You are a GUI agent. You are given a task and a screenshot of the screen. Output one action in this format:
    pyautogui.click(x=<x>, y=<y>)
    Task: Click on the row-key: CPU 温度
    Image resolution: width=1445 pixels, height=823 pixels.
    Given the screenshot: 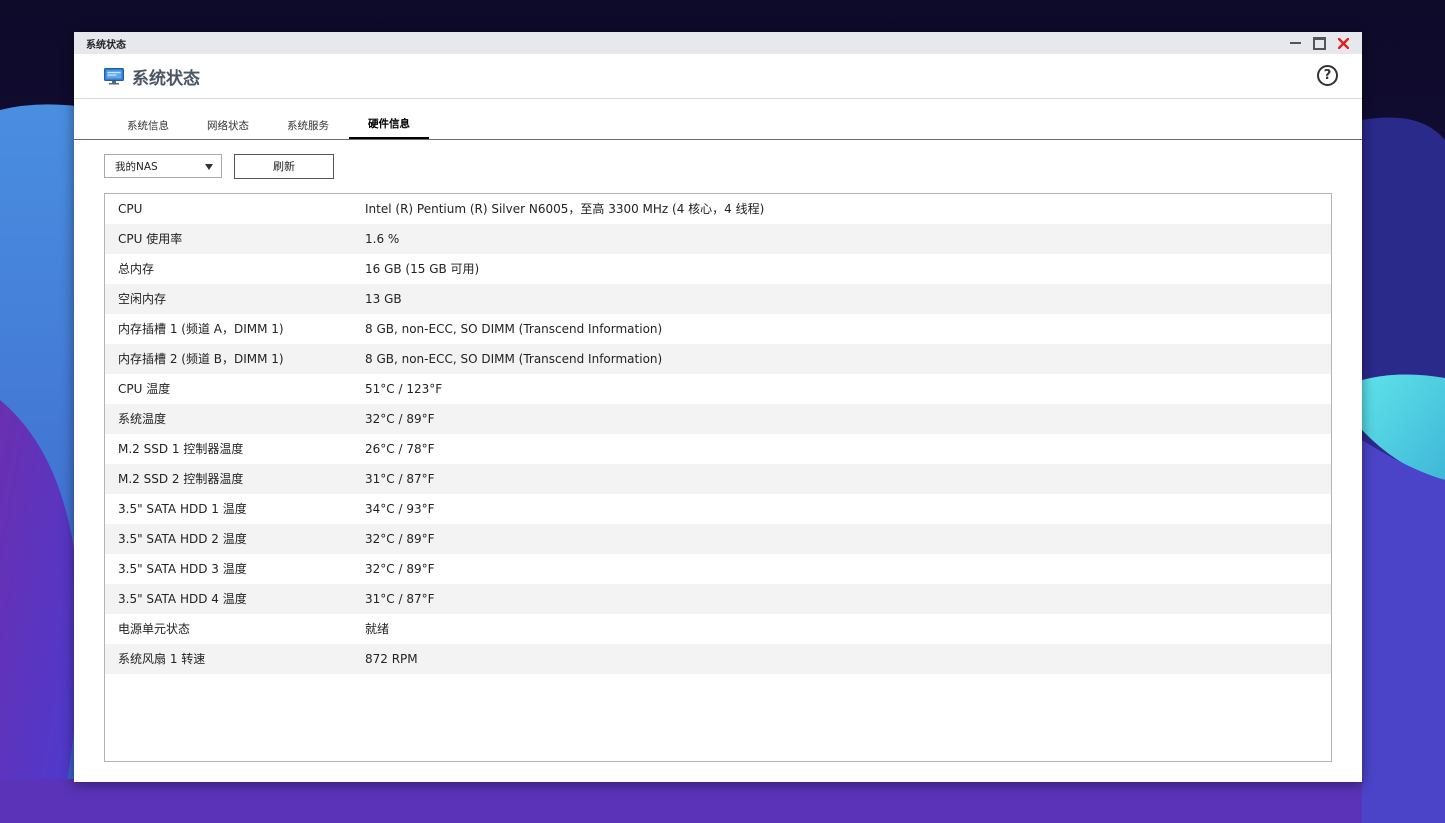 What is the action you would take?
    pyautogui.click(x=144, y=389)
    